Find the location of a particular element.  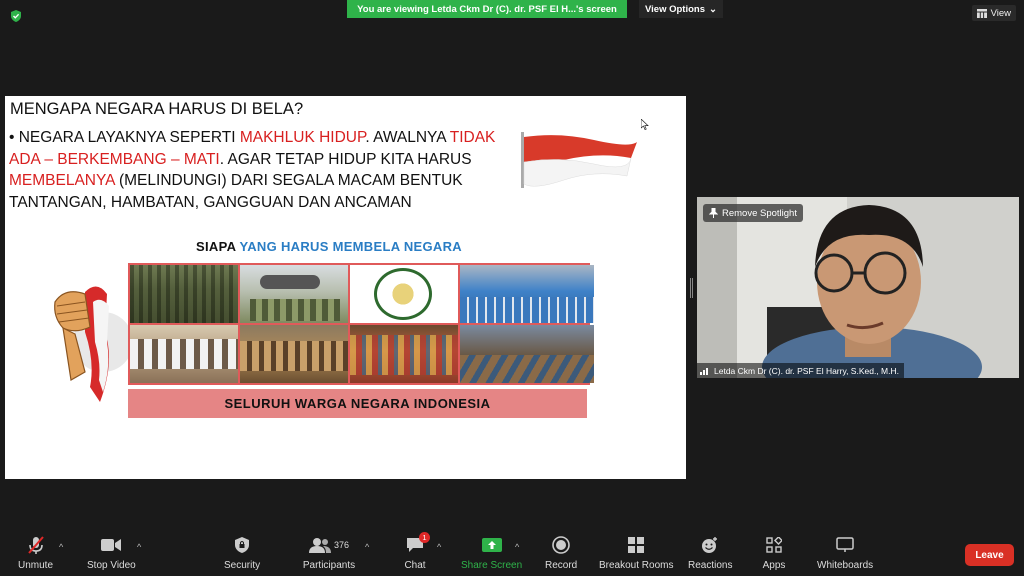

slide-title: MENGAPA NEGARA HARUS DI BELA? is located at coordinates (157, 109).